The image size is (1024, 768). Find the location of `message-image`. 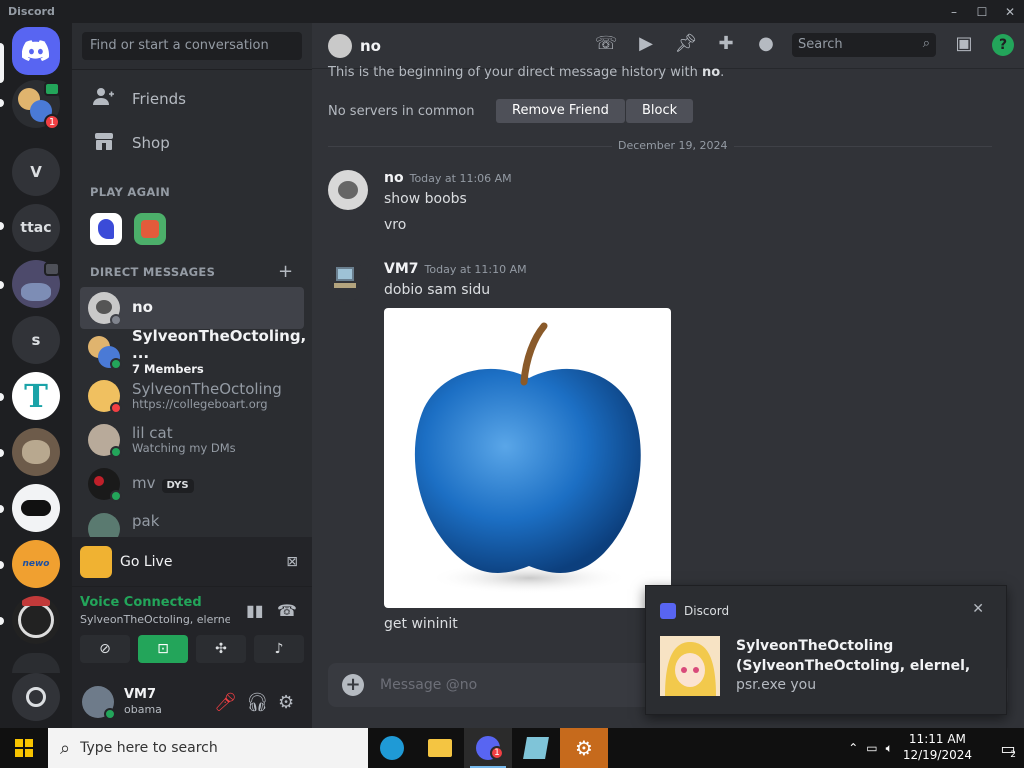

message-image is located at coordinates (527, 458).